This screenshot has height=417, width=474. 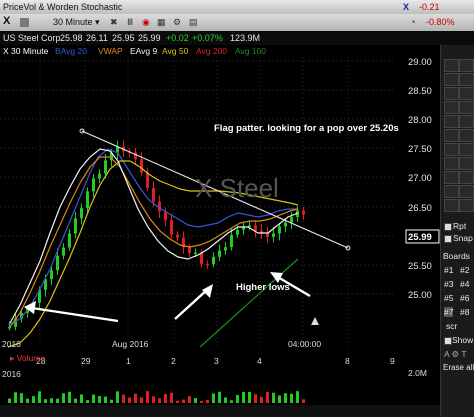 I want to click on draw-tool-14-icon, so click(x=466, y=149).